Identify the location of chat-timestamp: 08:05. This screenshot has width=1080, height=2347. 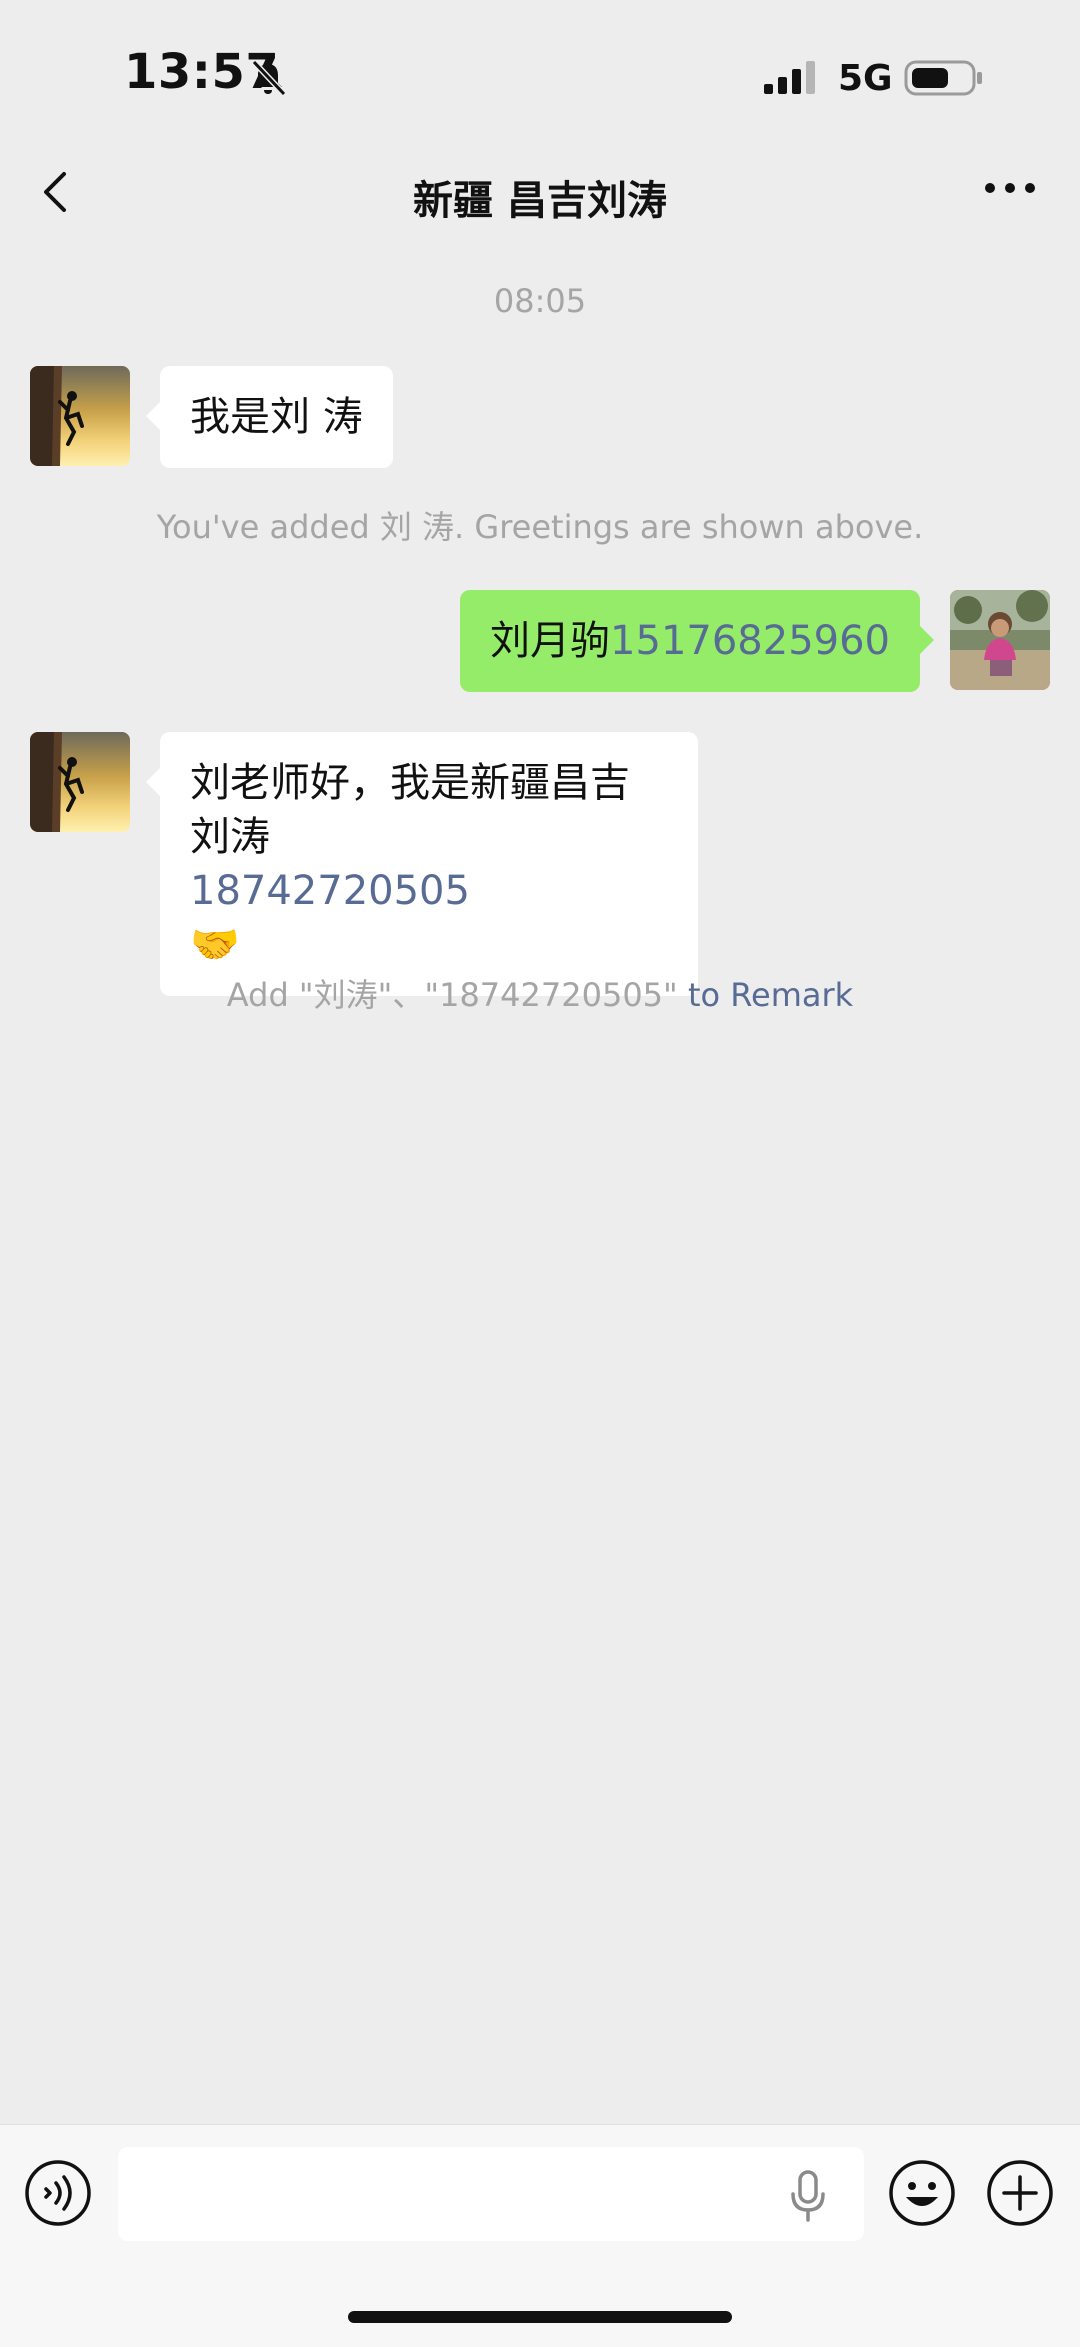
(540, 301).